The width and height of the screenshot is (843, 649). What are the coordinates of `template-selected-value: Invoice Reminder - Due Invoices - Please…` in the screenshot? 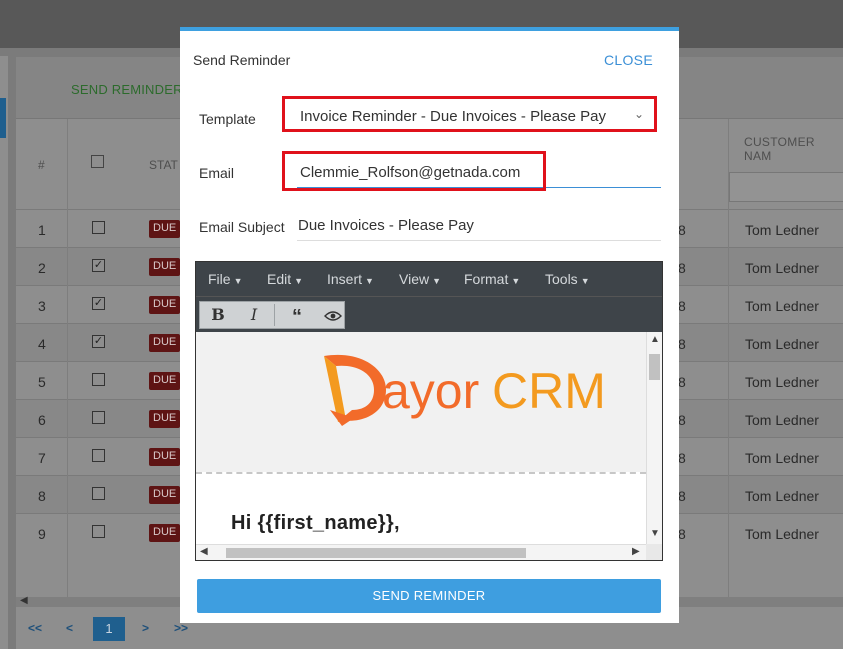 It's located at (453, 116).